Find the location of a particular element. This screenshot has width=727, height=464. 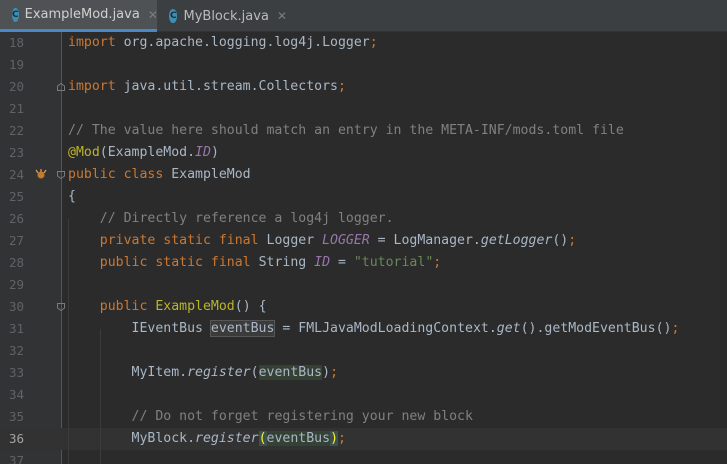

code-line: 24 public class ExampleMod is located at coordinates (363, 175).